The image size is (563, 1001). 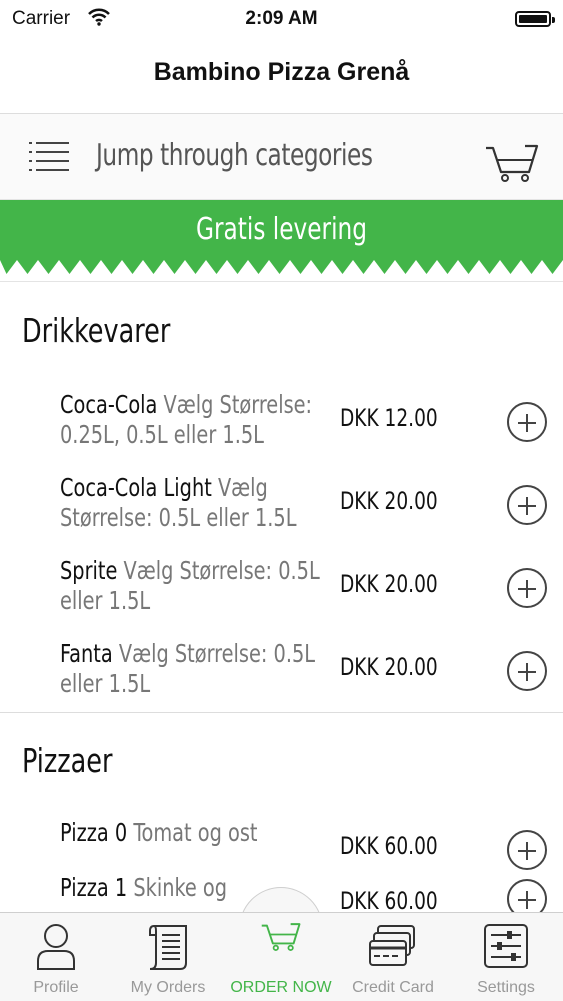 I want to click on item-name: Pizza 0, so click(x=94, y=832).